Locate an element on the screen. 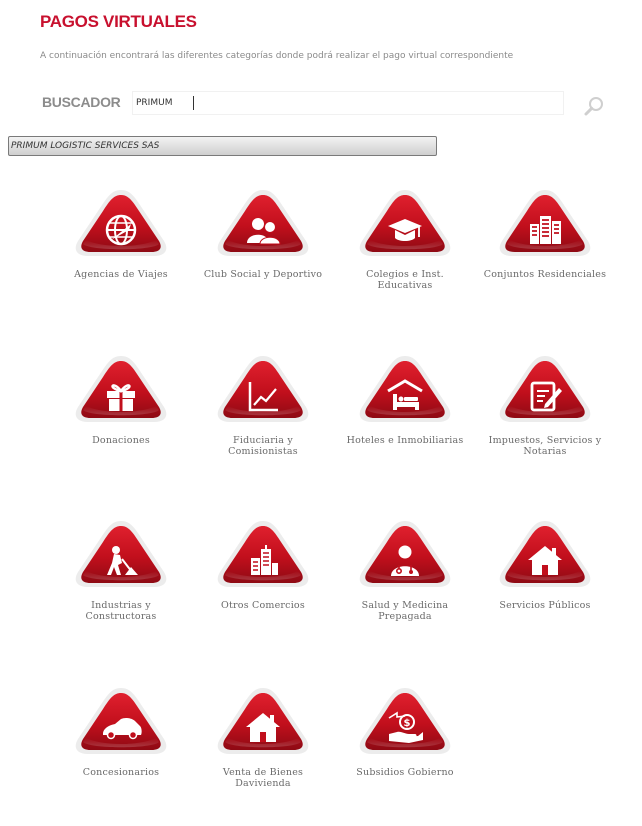  category-conjuntos-residenciales: Conjuntos Residenciales is located at coordinates (545, 234).